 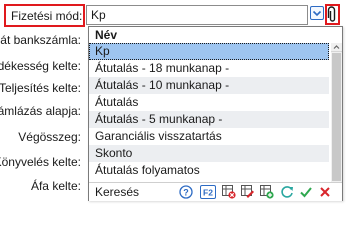 I want to click on option-label: Garanciális visszatartás, so click(x=158, y=136).